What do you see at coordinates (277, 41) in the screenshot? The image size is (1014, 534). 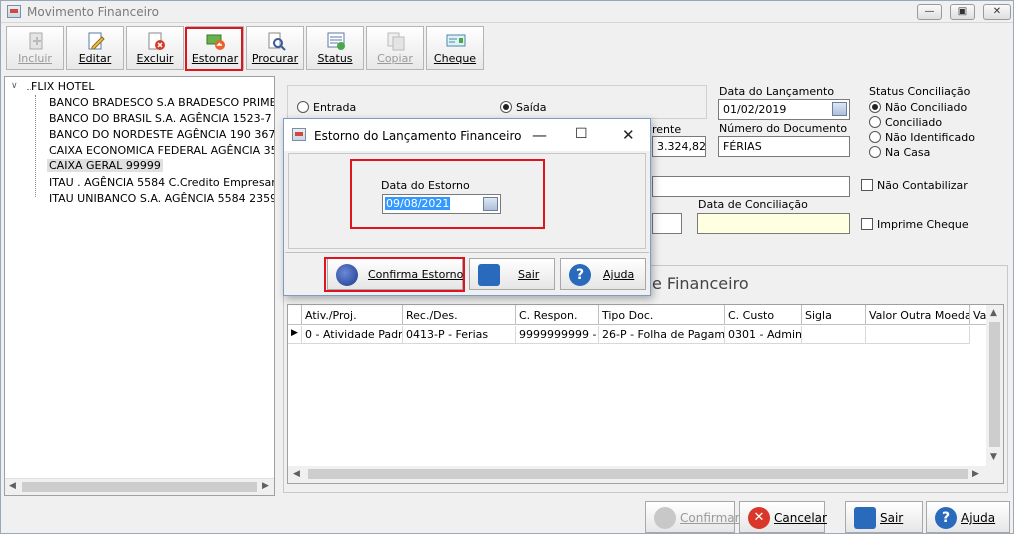 I see `search-icon` at bounding box center [277, 41].